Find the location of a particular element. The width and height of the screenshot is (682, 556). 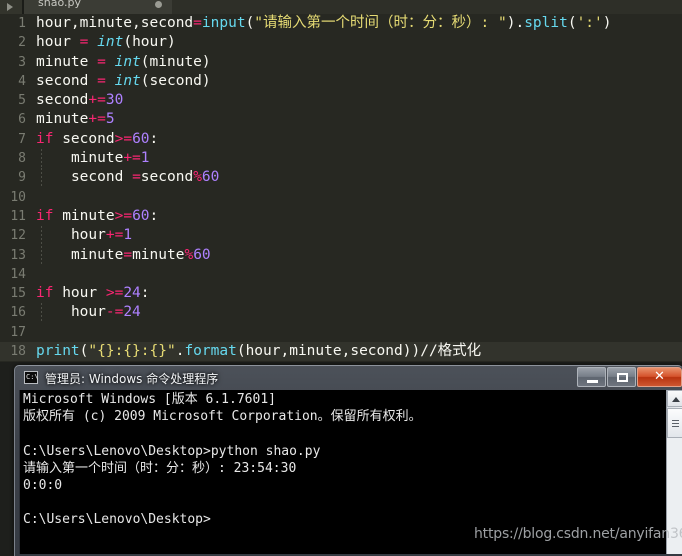

line-number: 5 is located at coordinates (22, 101).